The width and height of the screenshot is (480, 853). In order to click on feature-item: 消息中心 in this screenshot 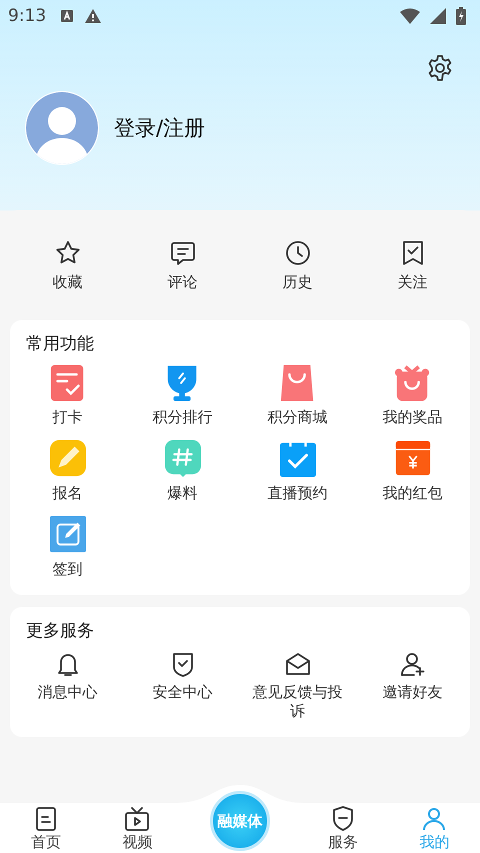, I will do `click(67, 685)`.